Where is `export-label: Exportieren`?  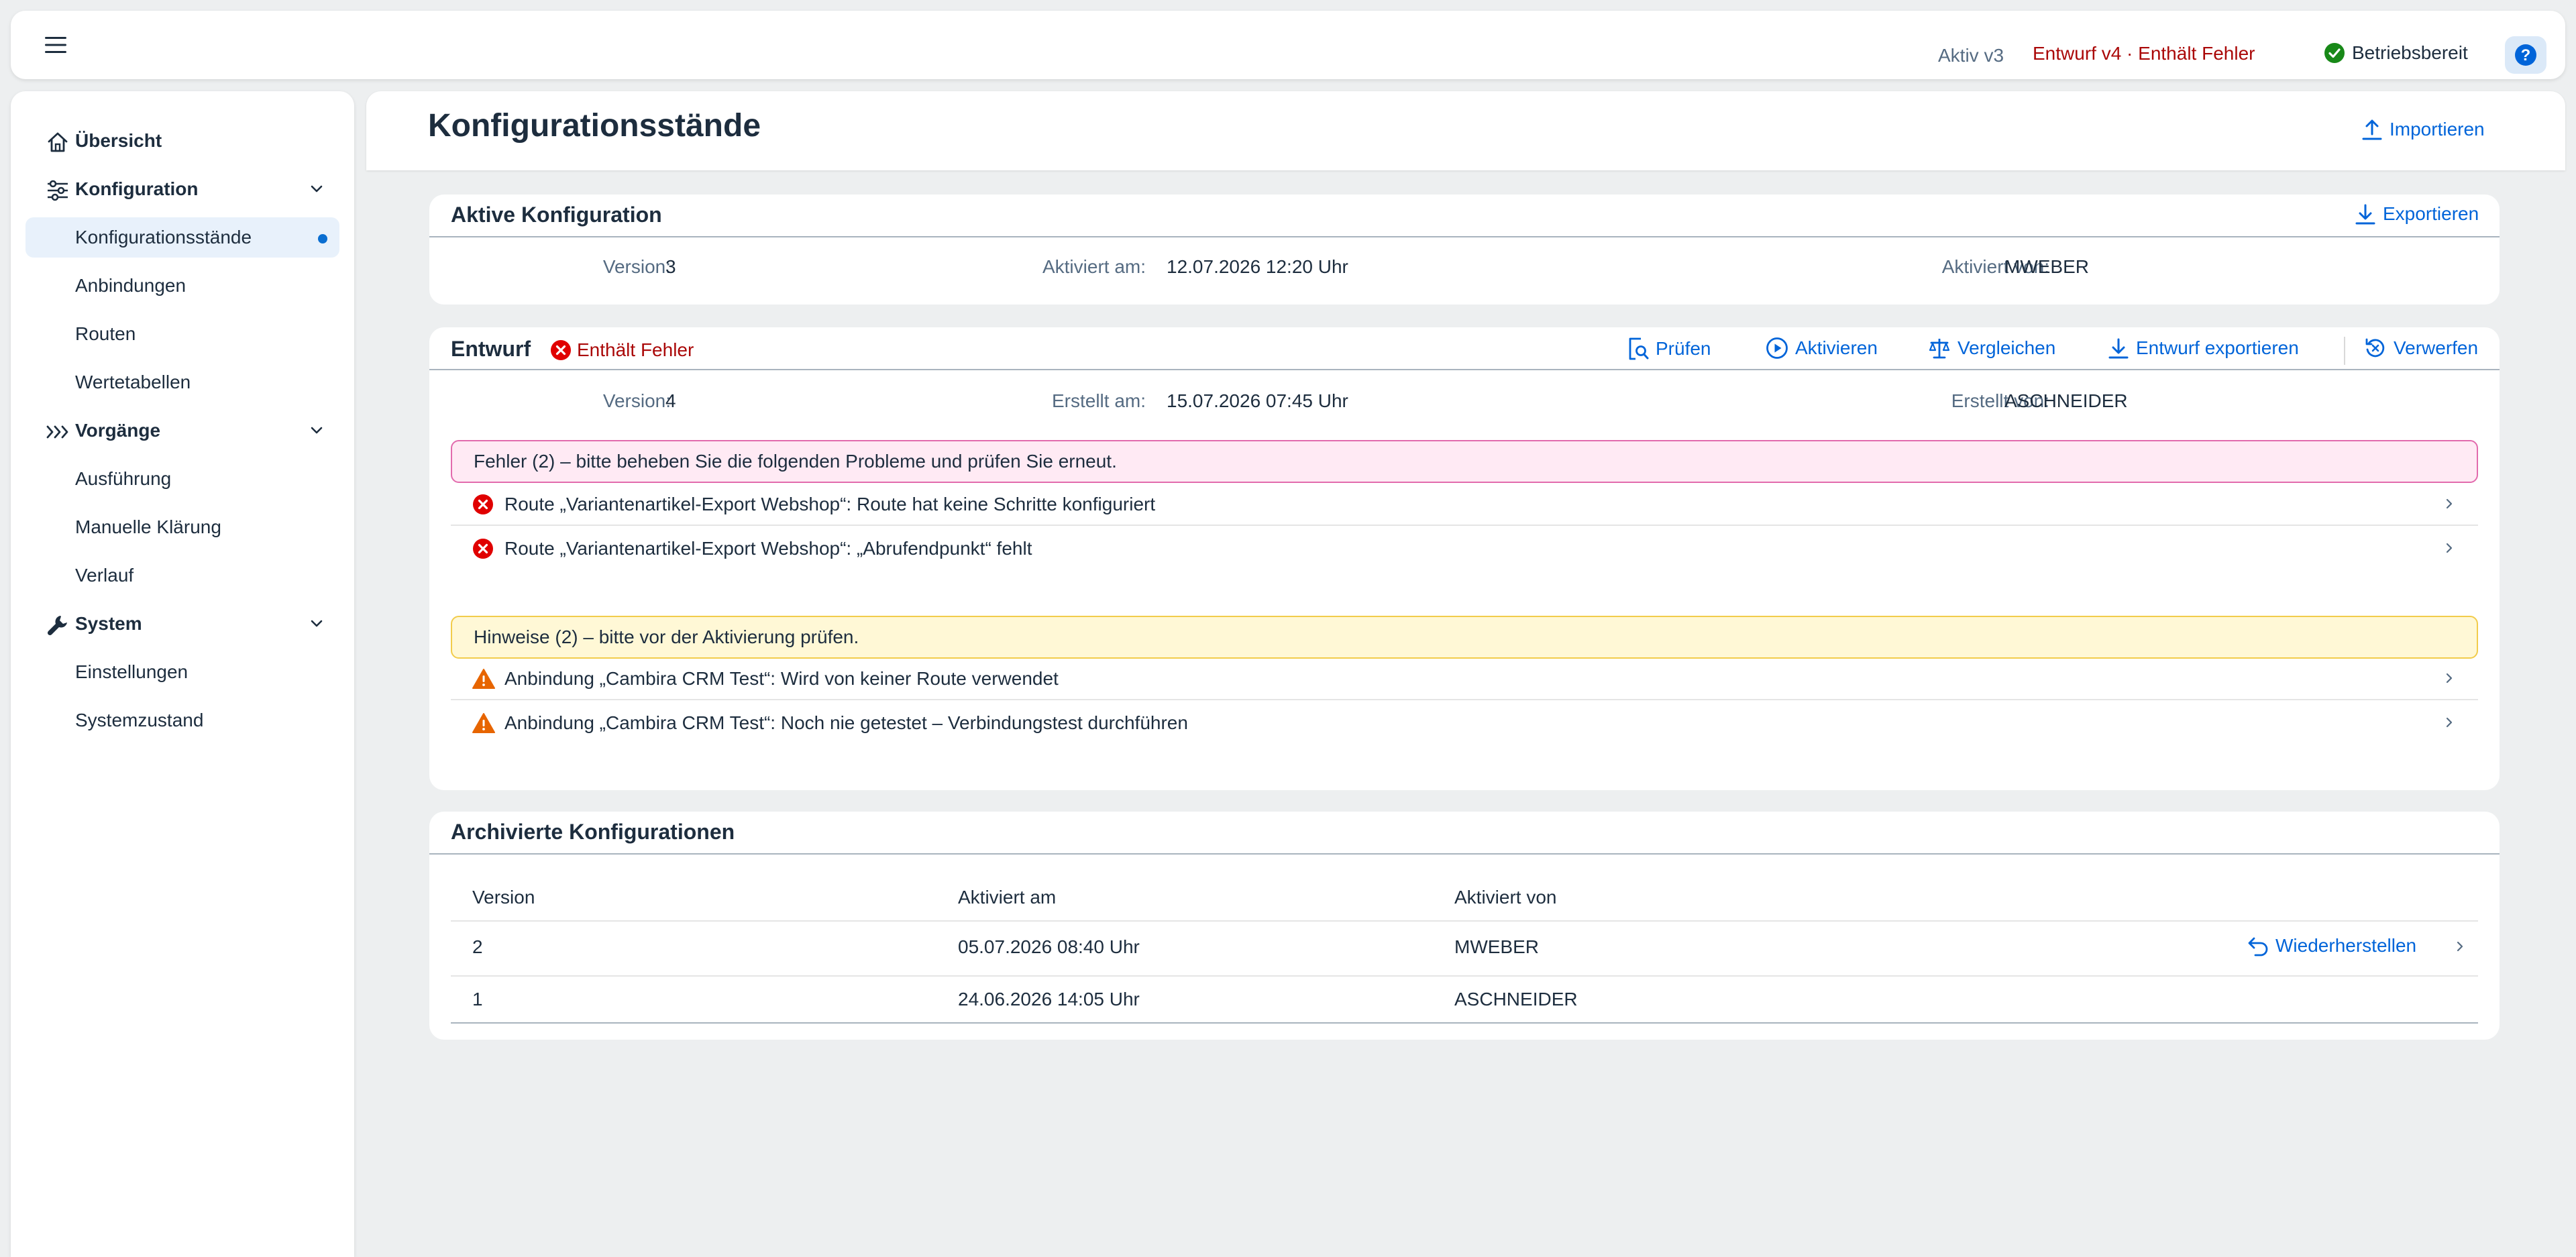
export-label: Exportieren is located at coordinates (2431, 213).